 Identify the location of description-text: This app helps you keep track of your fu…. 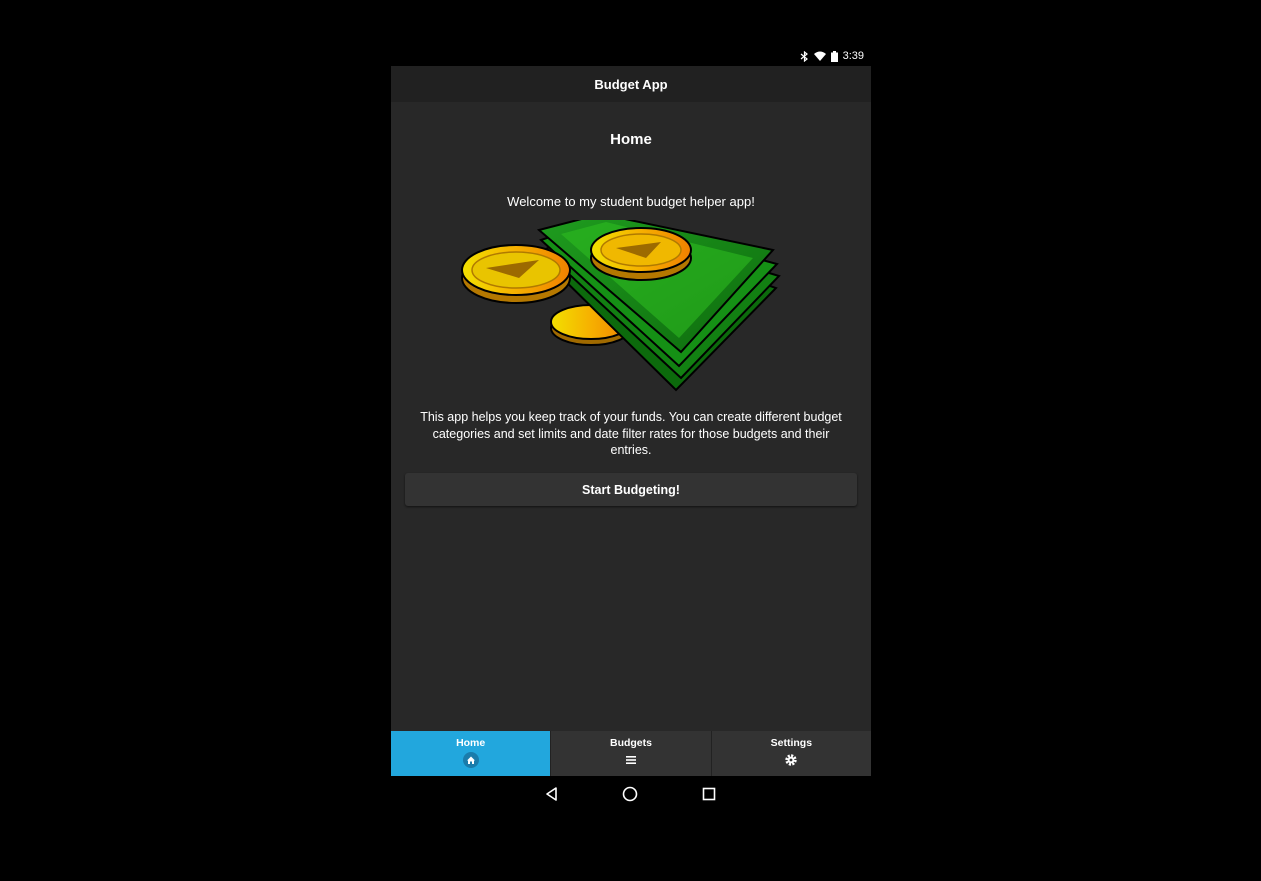
(631, 433).